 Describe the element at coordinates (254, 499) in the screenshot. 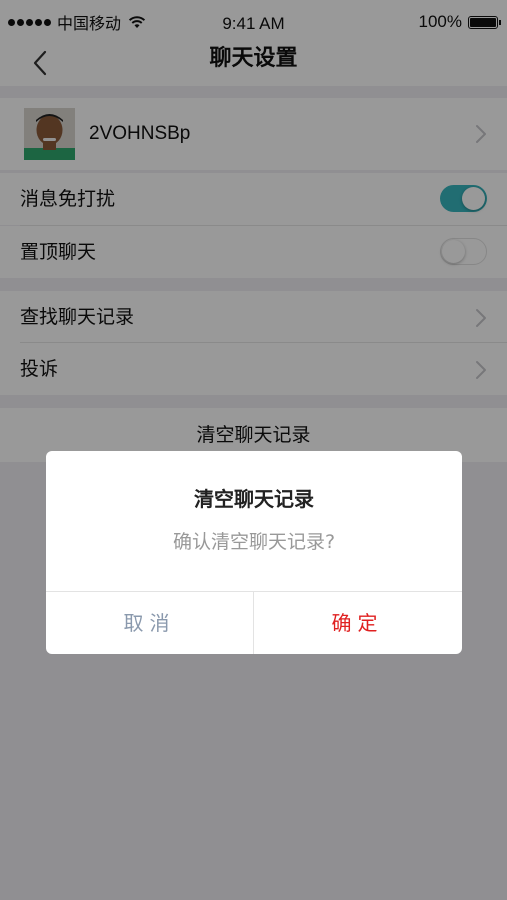

I see `dialog-title: 清空聊天记录` at that location.